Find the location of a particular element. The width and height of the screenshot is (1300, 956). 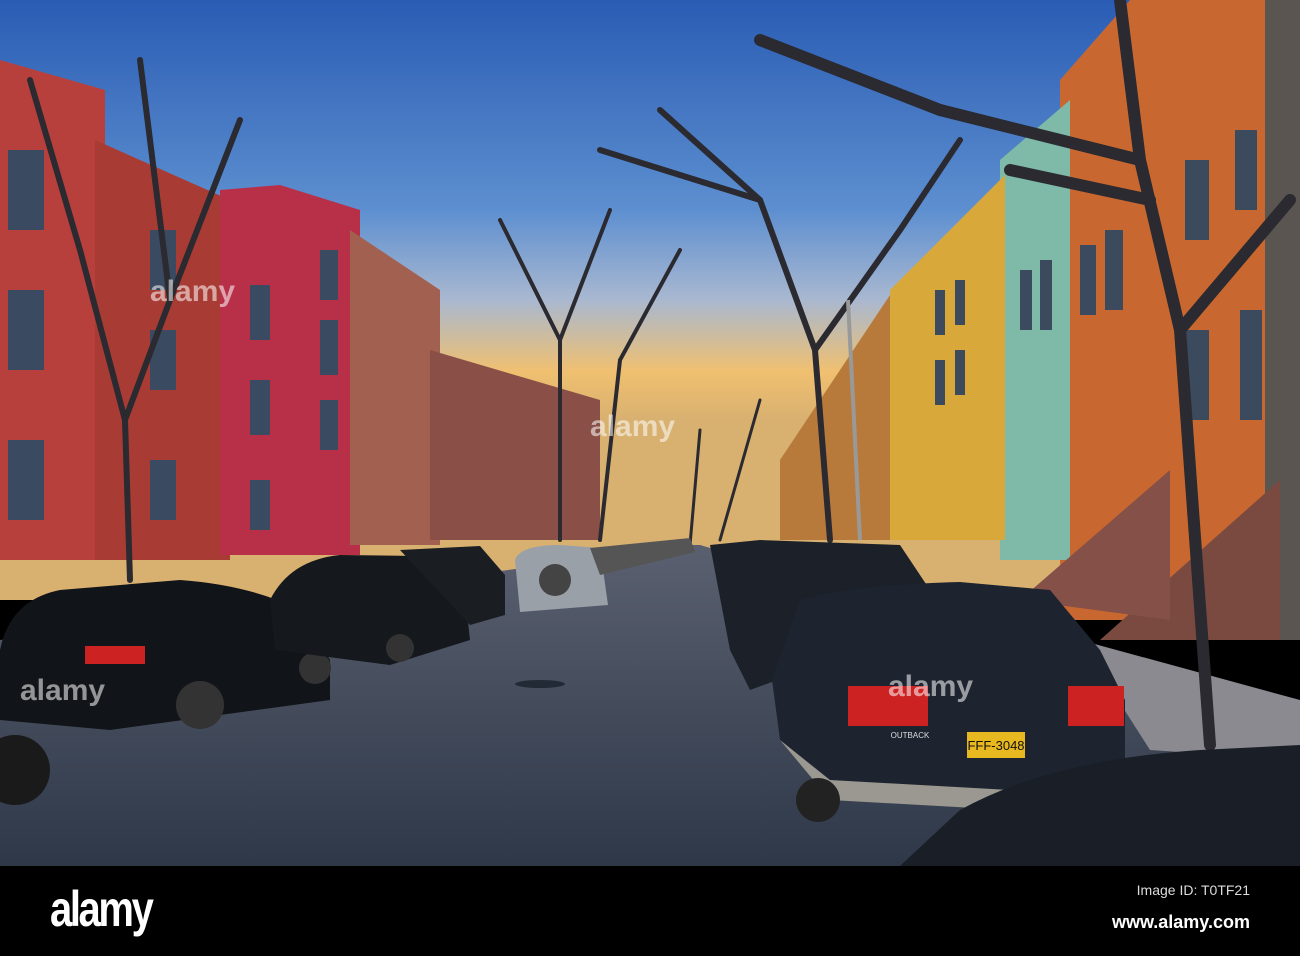

watermark-right: alamy is located at coordinates (931, 686).